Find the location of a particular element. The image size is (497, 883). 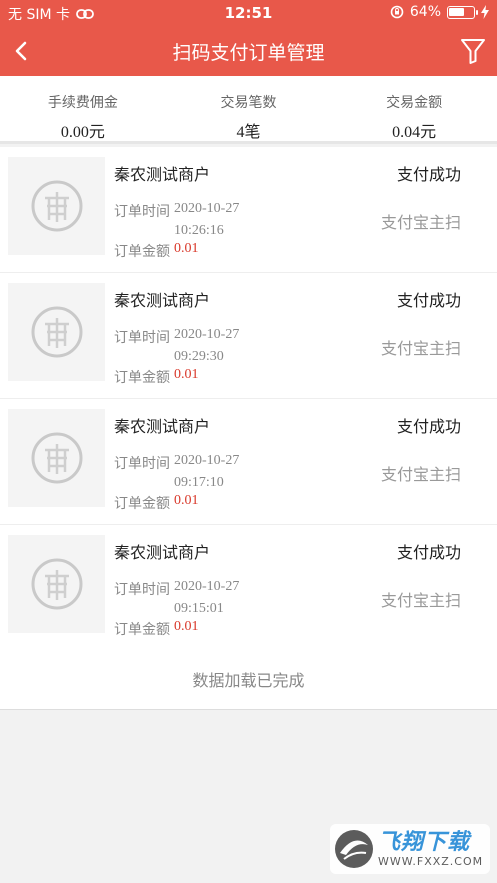

watermark-url: WWW.FXXZ.COM is located at coordinates (431, 861).